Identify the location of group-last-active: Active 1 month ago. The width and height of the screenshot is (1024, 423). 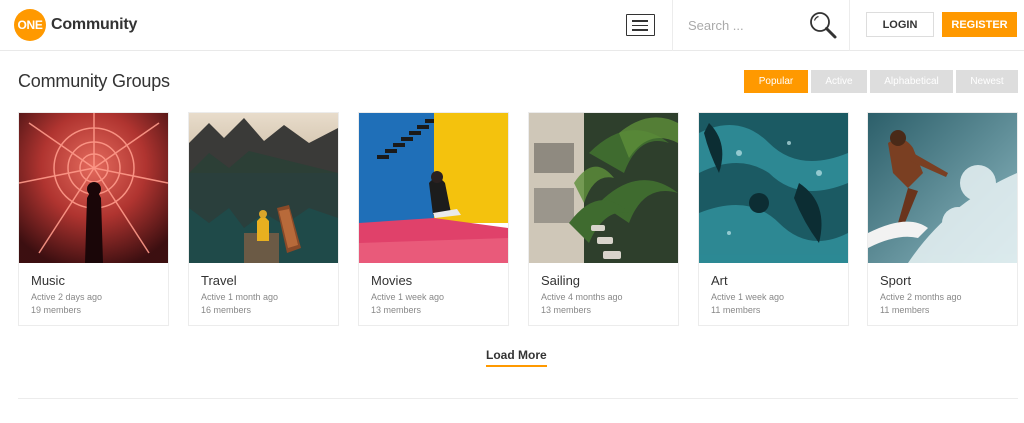
(240, 297).